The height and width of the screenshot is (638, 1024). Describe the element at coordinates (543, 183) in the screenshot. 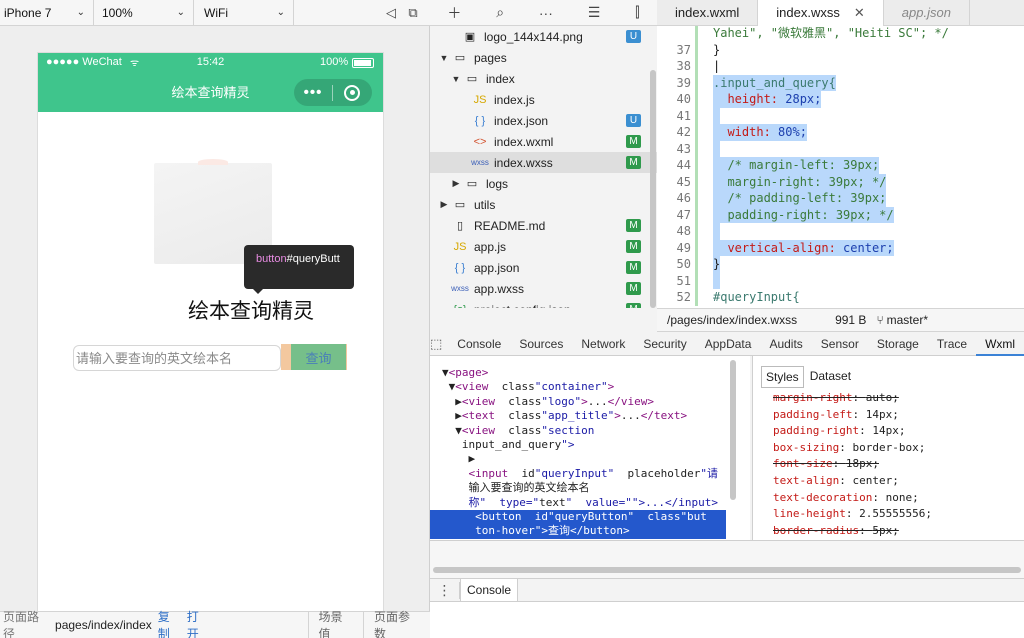

I see `file-tree-item: ▶ ▭ logs` at that location.